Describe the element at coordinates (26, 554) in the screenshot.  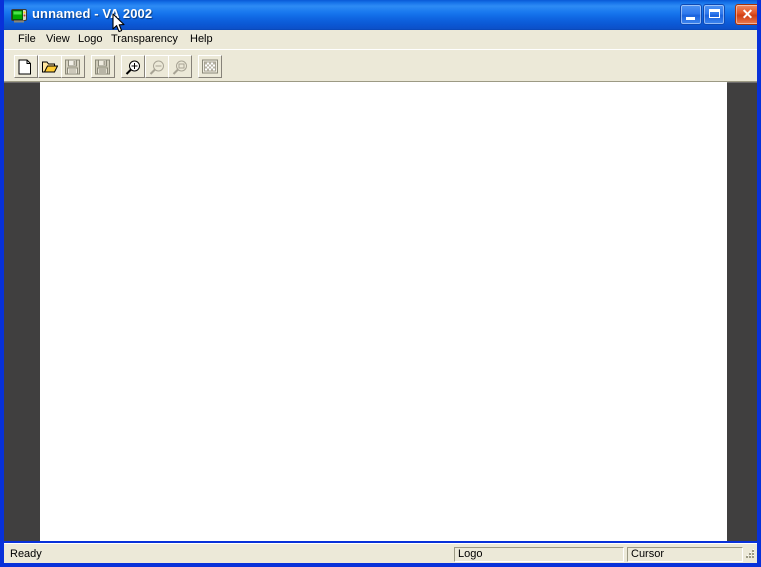
I see `status-message: Ready` at that location.